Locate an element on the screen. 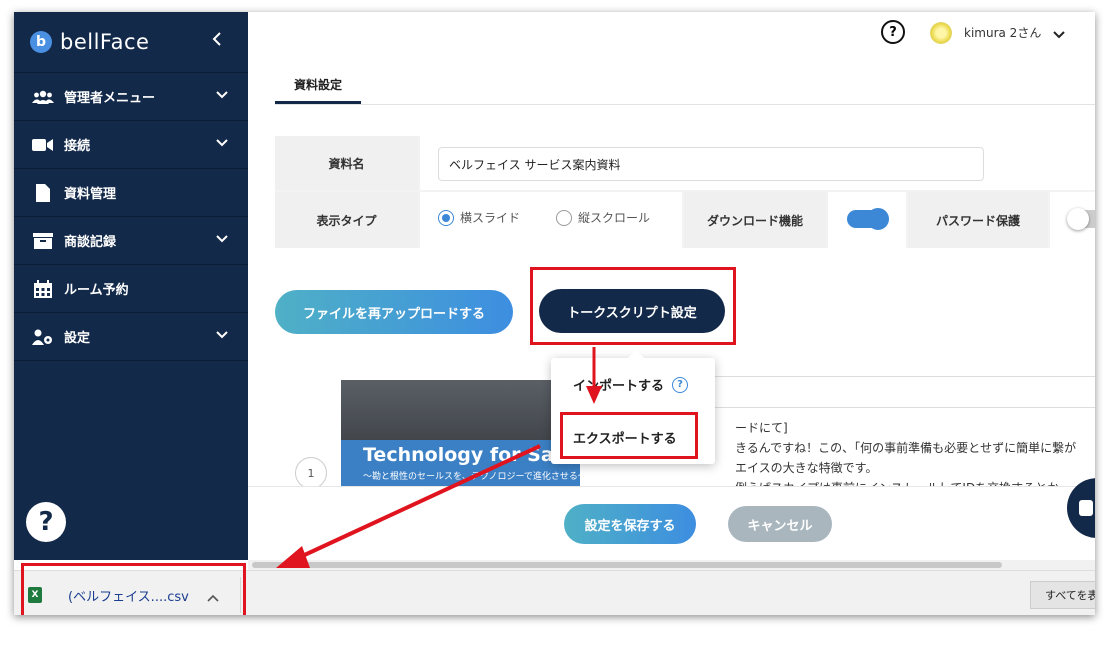 The width and height of the screenshot is (1110, 645). arrowhead-export is located at coordinates (594, 395).